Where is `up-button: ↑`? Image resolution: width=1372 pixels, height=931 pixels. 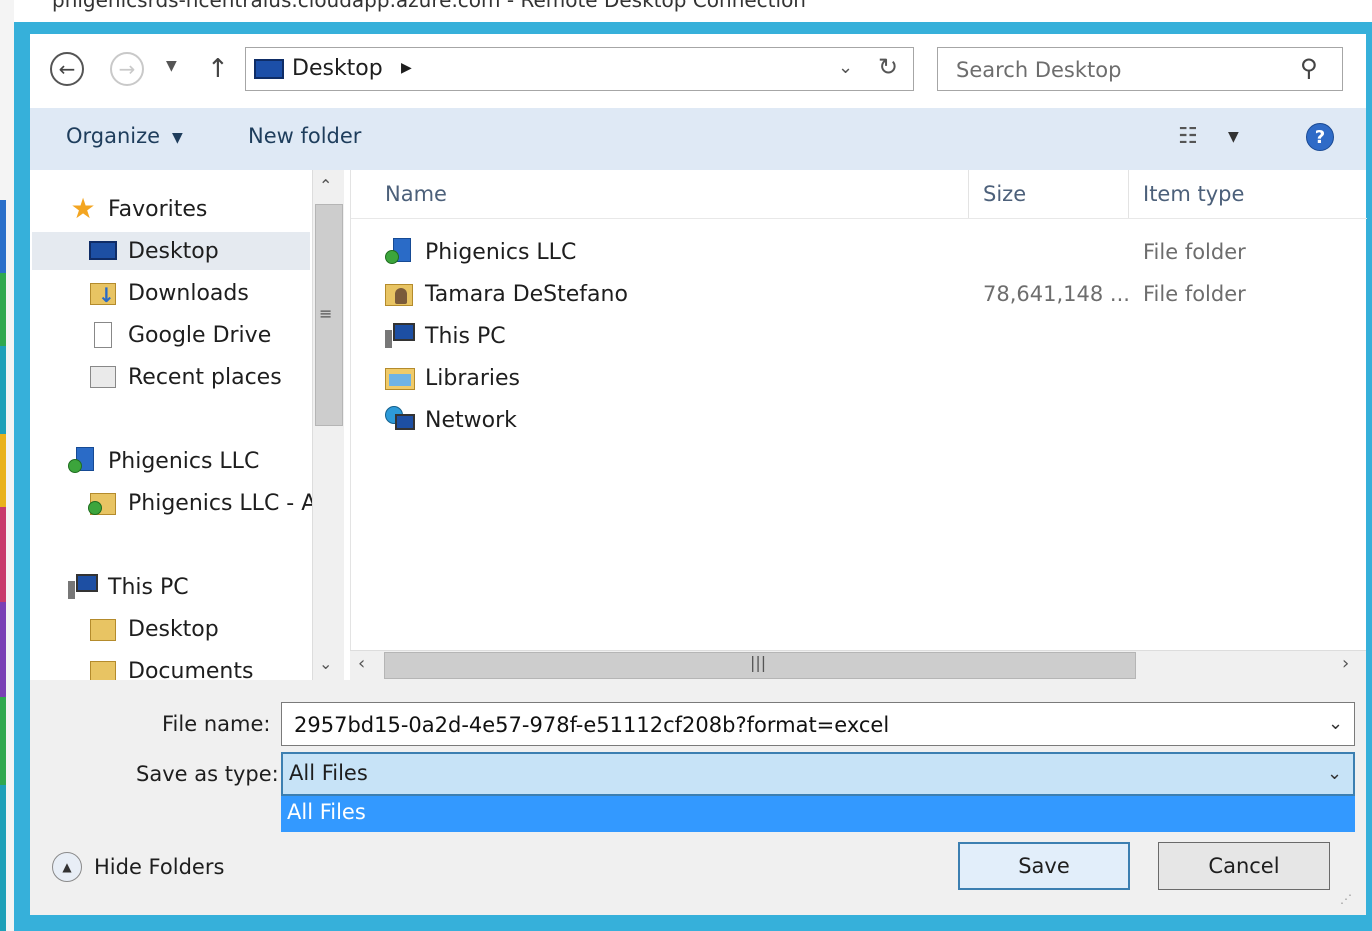 up-button: ↑ is located at coordinates (218, 69).